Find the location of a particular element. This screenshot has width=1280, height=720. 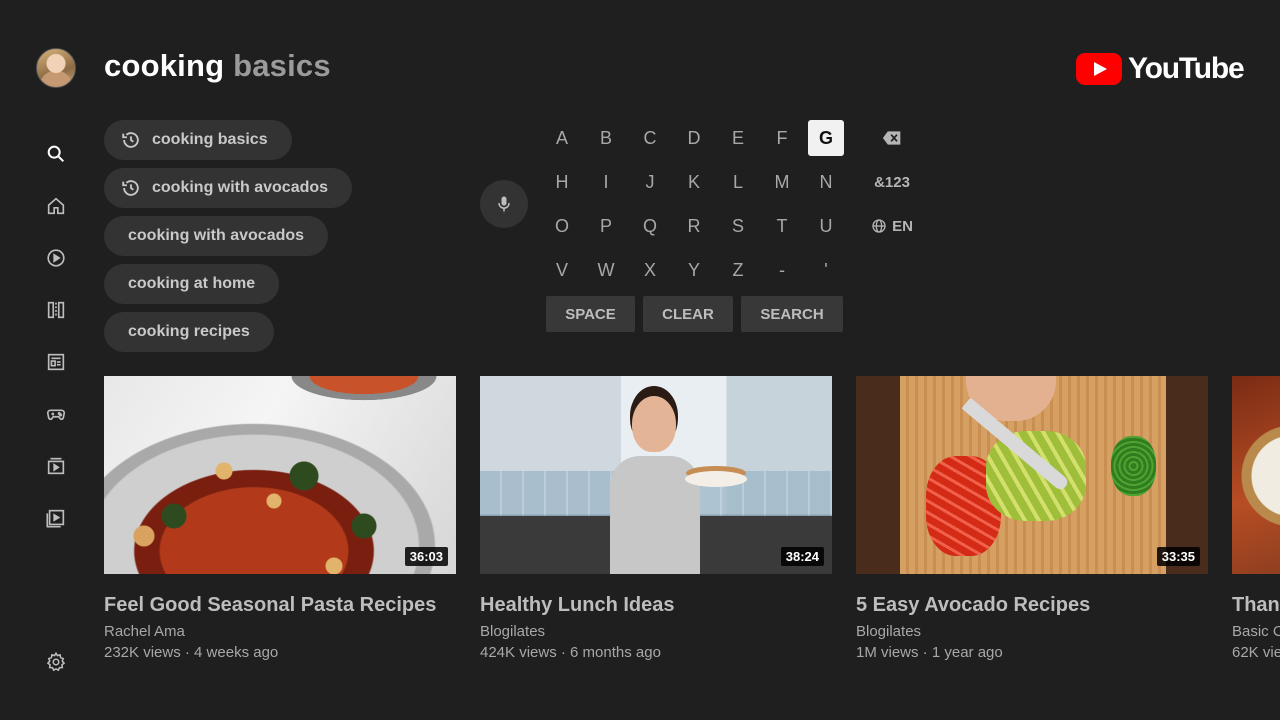

key-t: T is located at coordinates (782, 226).